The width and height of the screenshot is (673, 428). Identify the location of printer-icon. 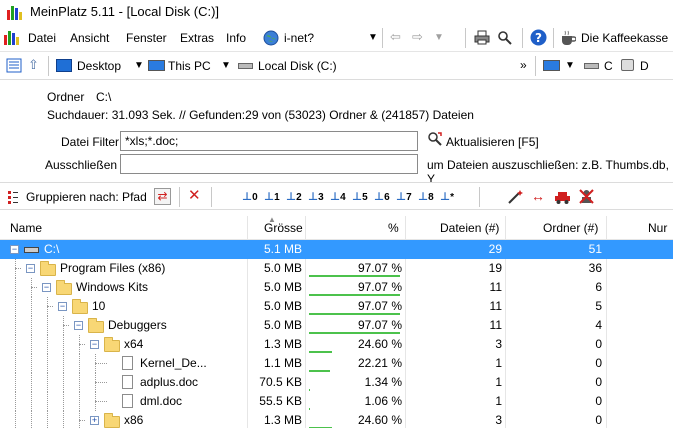
(482, 37).